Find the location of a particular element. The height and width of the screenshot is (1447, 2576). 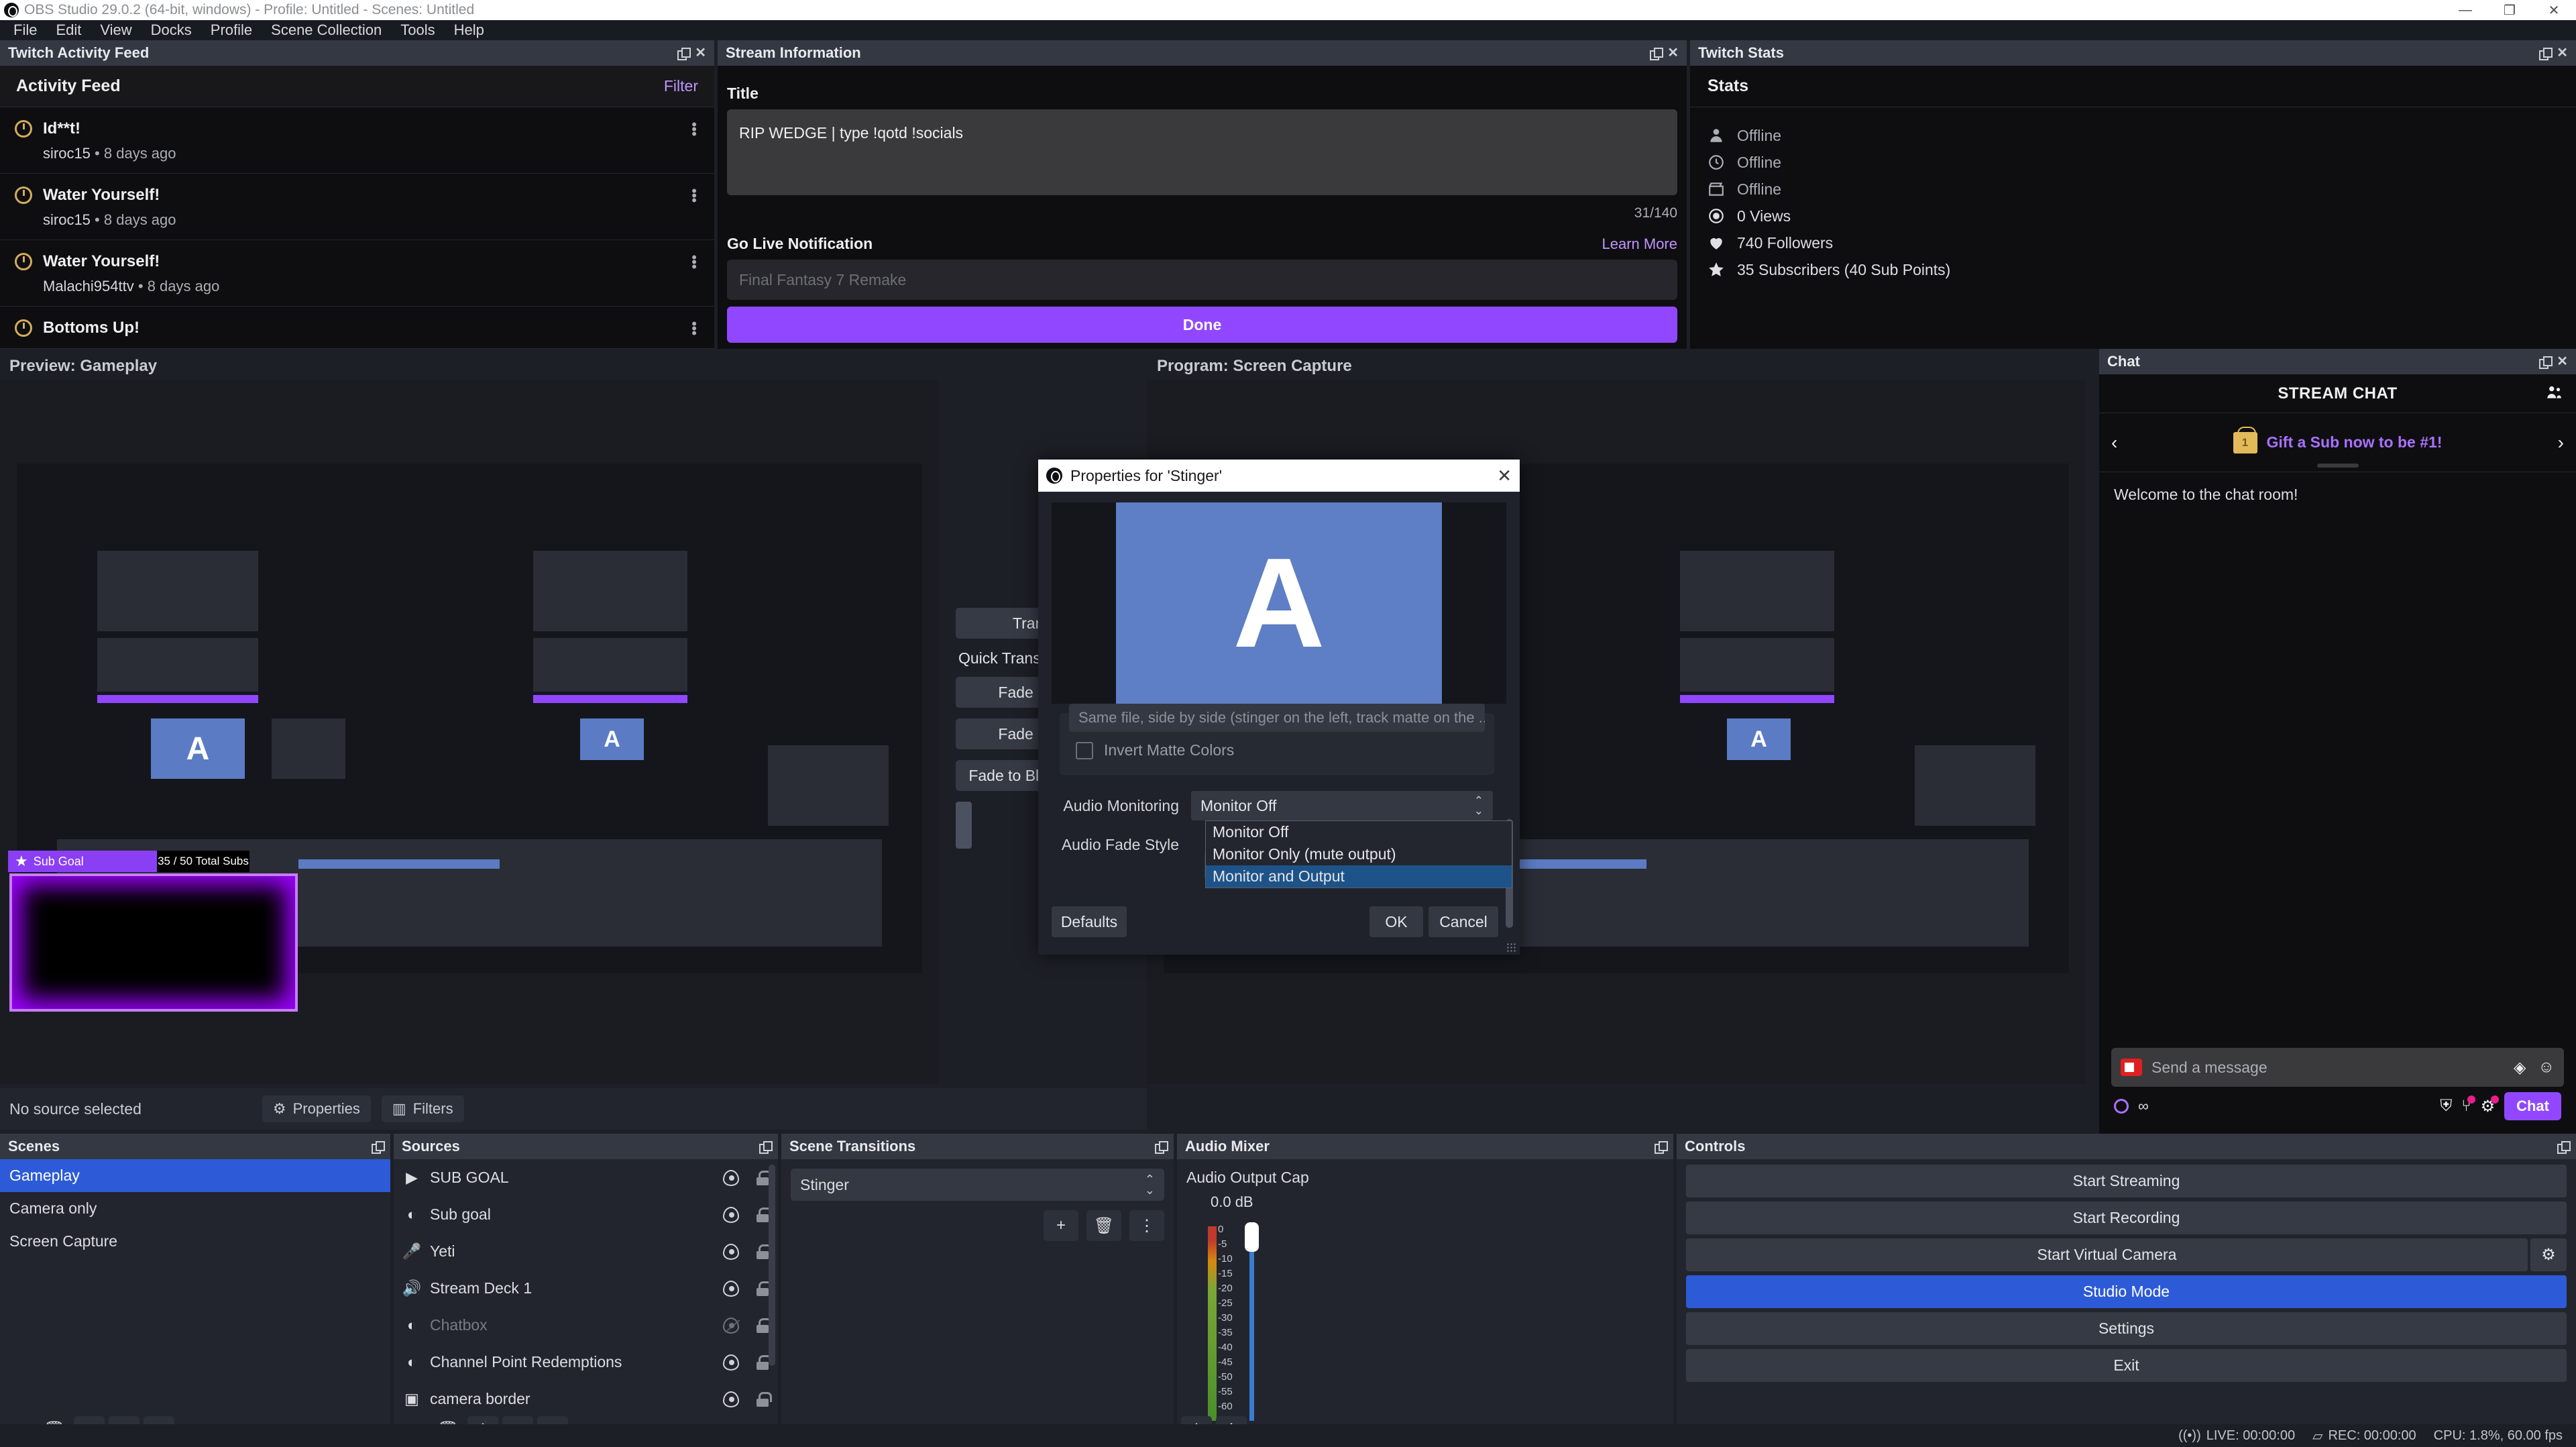

bits-icon: ◈ is located at coordinates (2520, 1067).